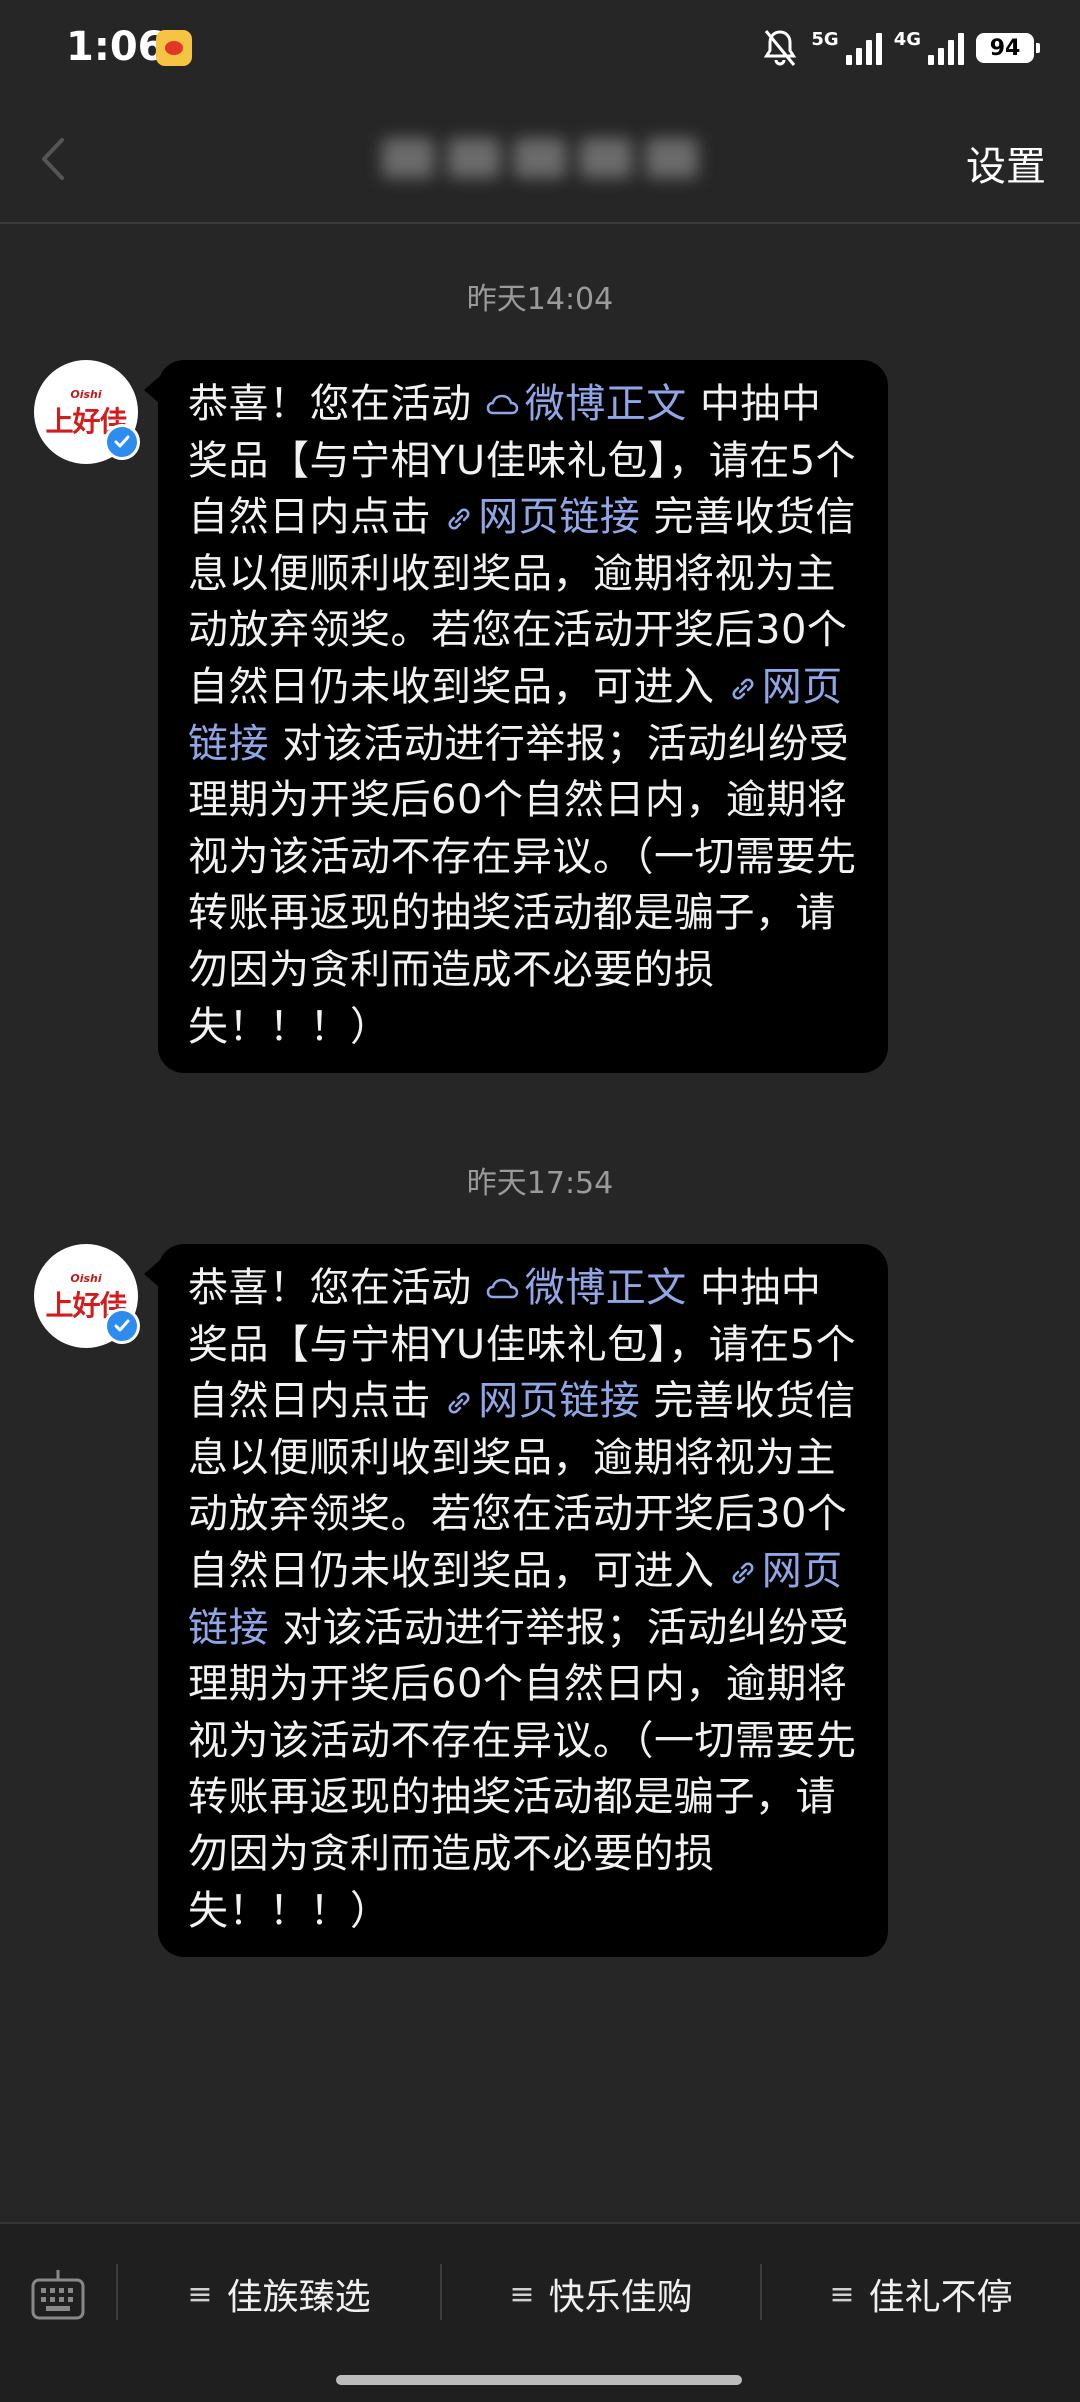 This screenshot has height=2402, width=1080. What do you see at coordinates (58, 2295) in the screenshot?
I see `keyboard-icon` at bounding box center [58, 2295].